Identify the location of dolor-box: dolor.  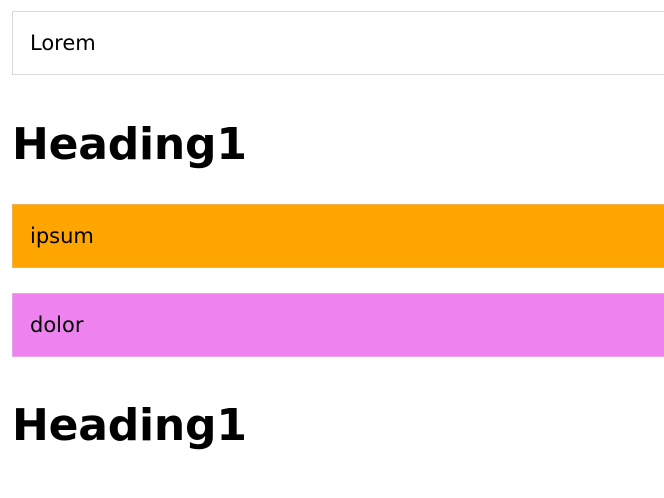
(338, 325).